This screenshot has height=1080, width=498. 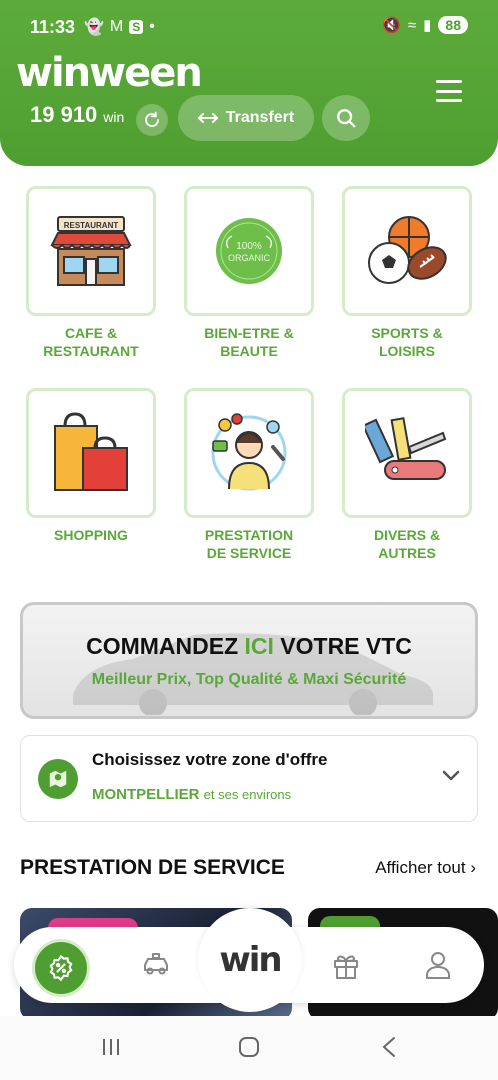 What do you see at coordinates (453, 25) in the screenshot?
I see `battery-badge: 88` at bounding box center [453, 25].